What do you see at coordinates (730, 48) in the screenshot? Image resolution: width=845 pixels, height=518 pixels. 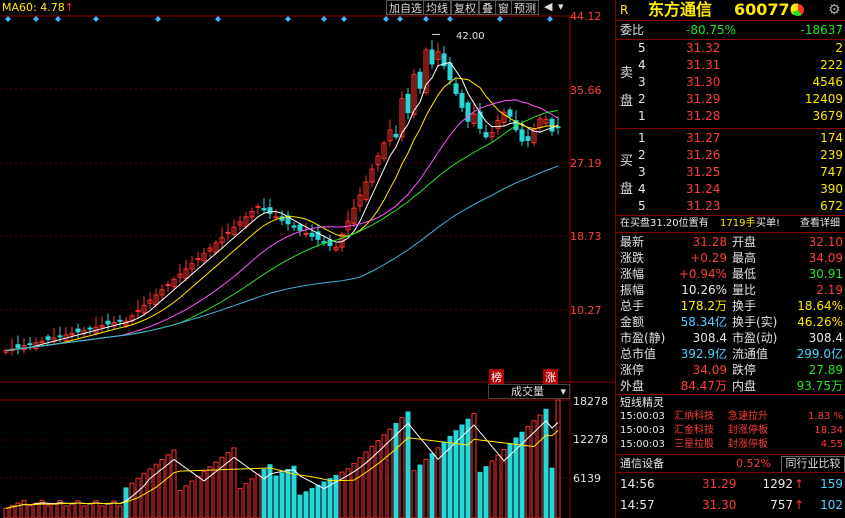 I see `sell-row: 5 31.32 2` at bounding box center [730, 48].